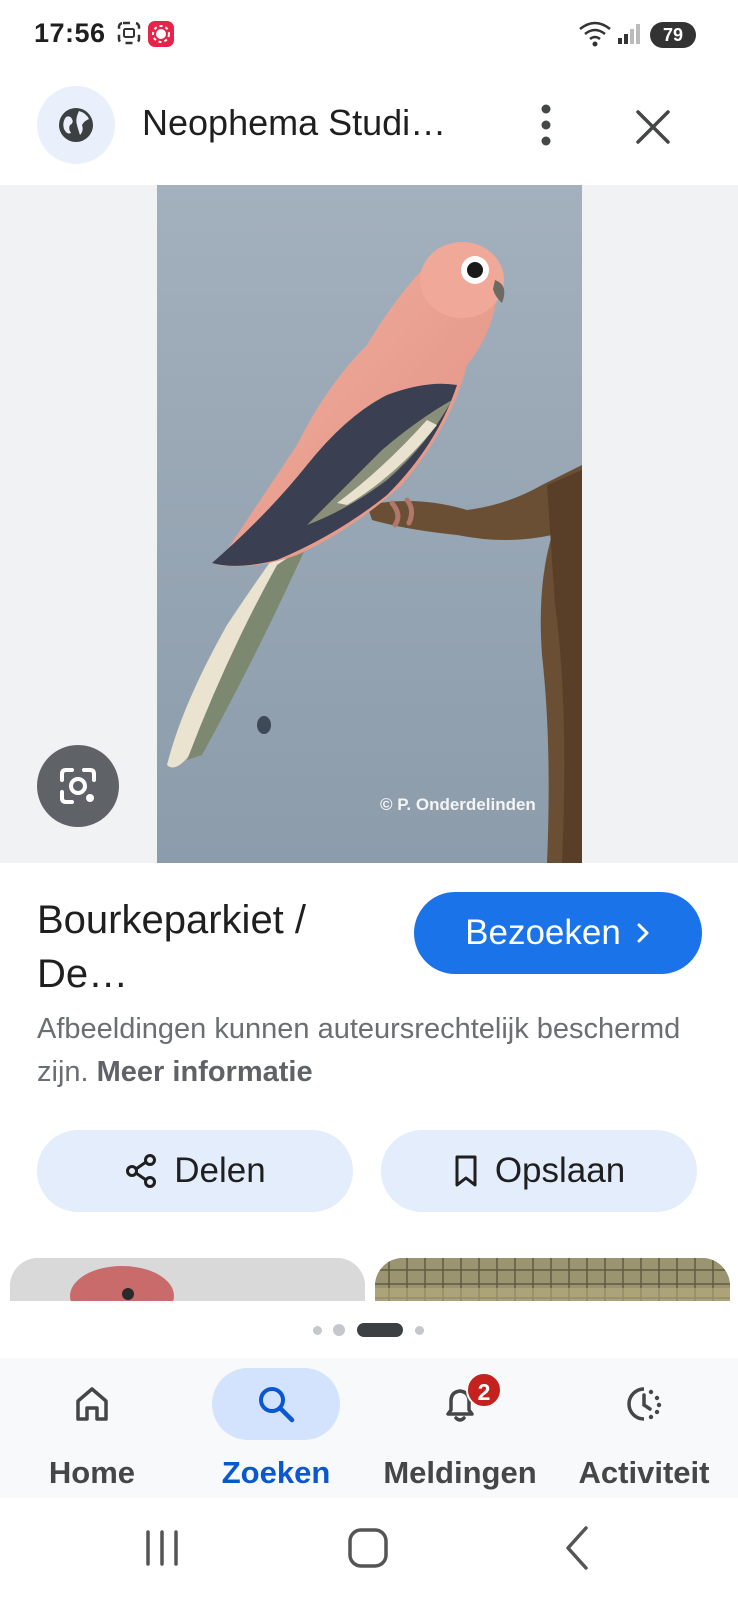 The image size is (738, 1600). What do you see at coordinates (92, 1472) in the screenshot?
I see `nav-label-home: Home` at bounding box center [92, 1472].